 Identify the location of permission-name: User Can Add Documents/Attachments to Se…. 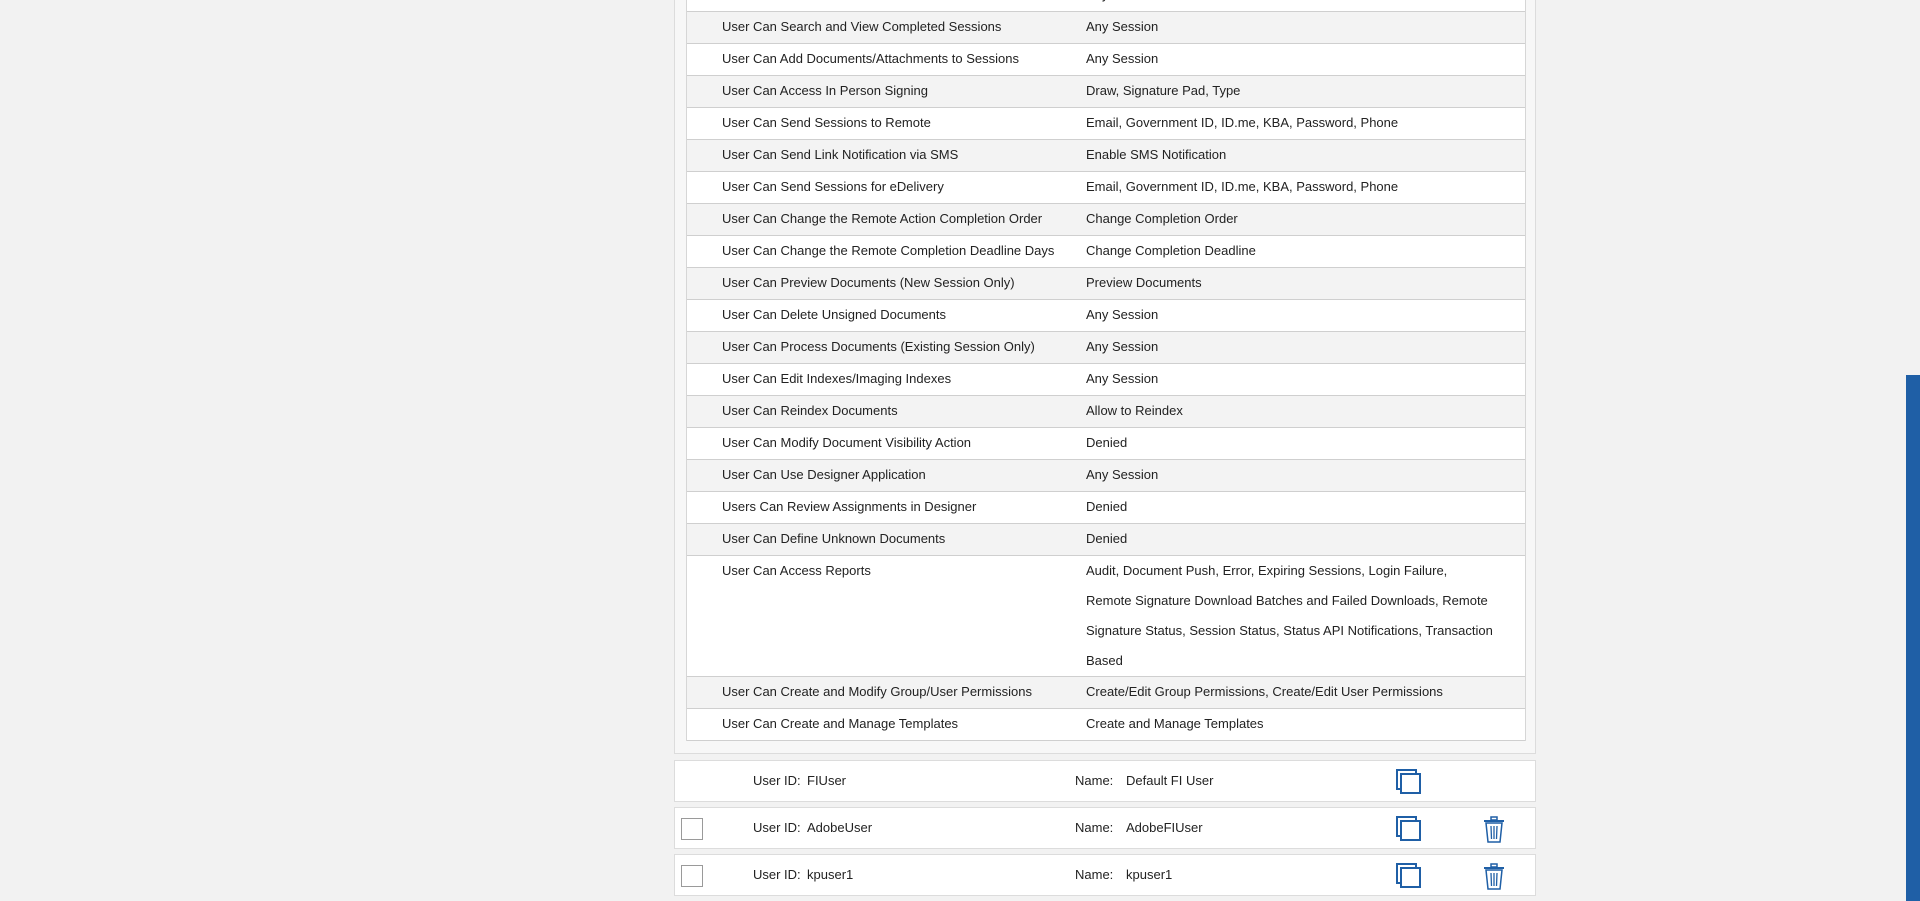
(870, 58).